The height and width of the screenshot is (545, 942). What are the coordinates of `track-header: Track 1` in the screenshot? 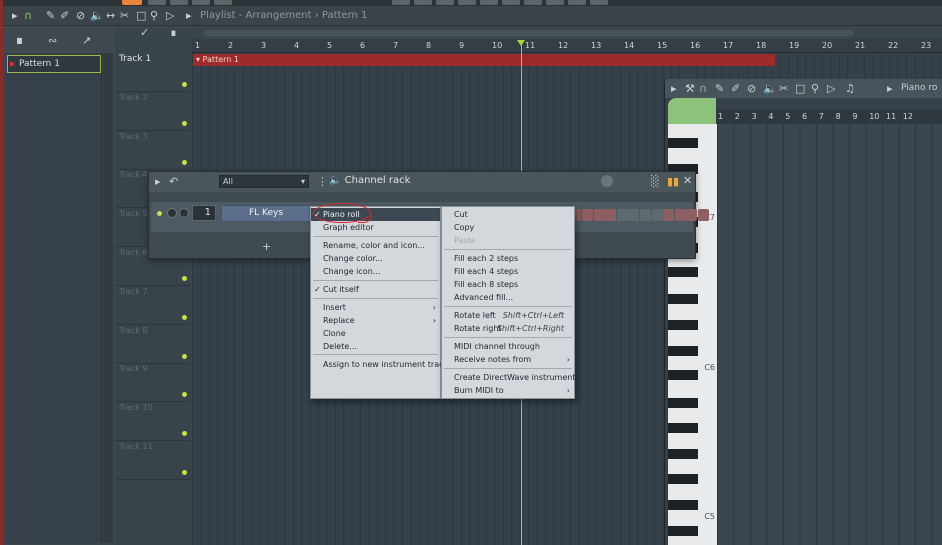 It's located at (153, 72).